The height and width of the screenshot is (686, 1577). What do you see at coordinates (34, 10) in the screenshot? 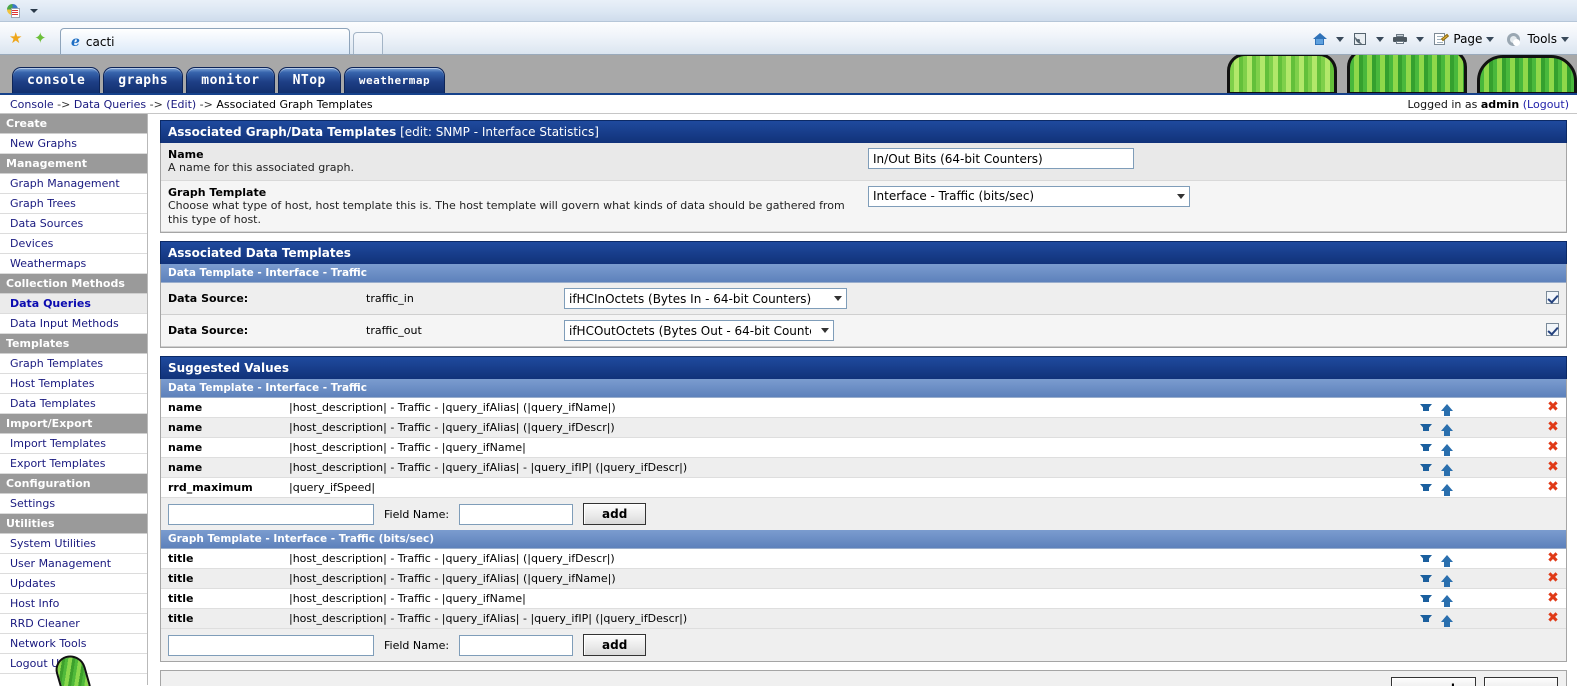
I see `titlebar-dropdown-icon` at bounding box center [34, 10].